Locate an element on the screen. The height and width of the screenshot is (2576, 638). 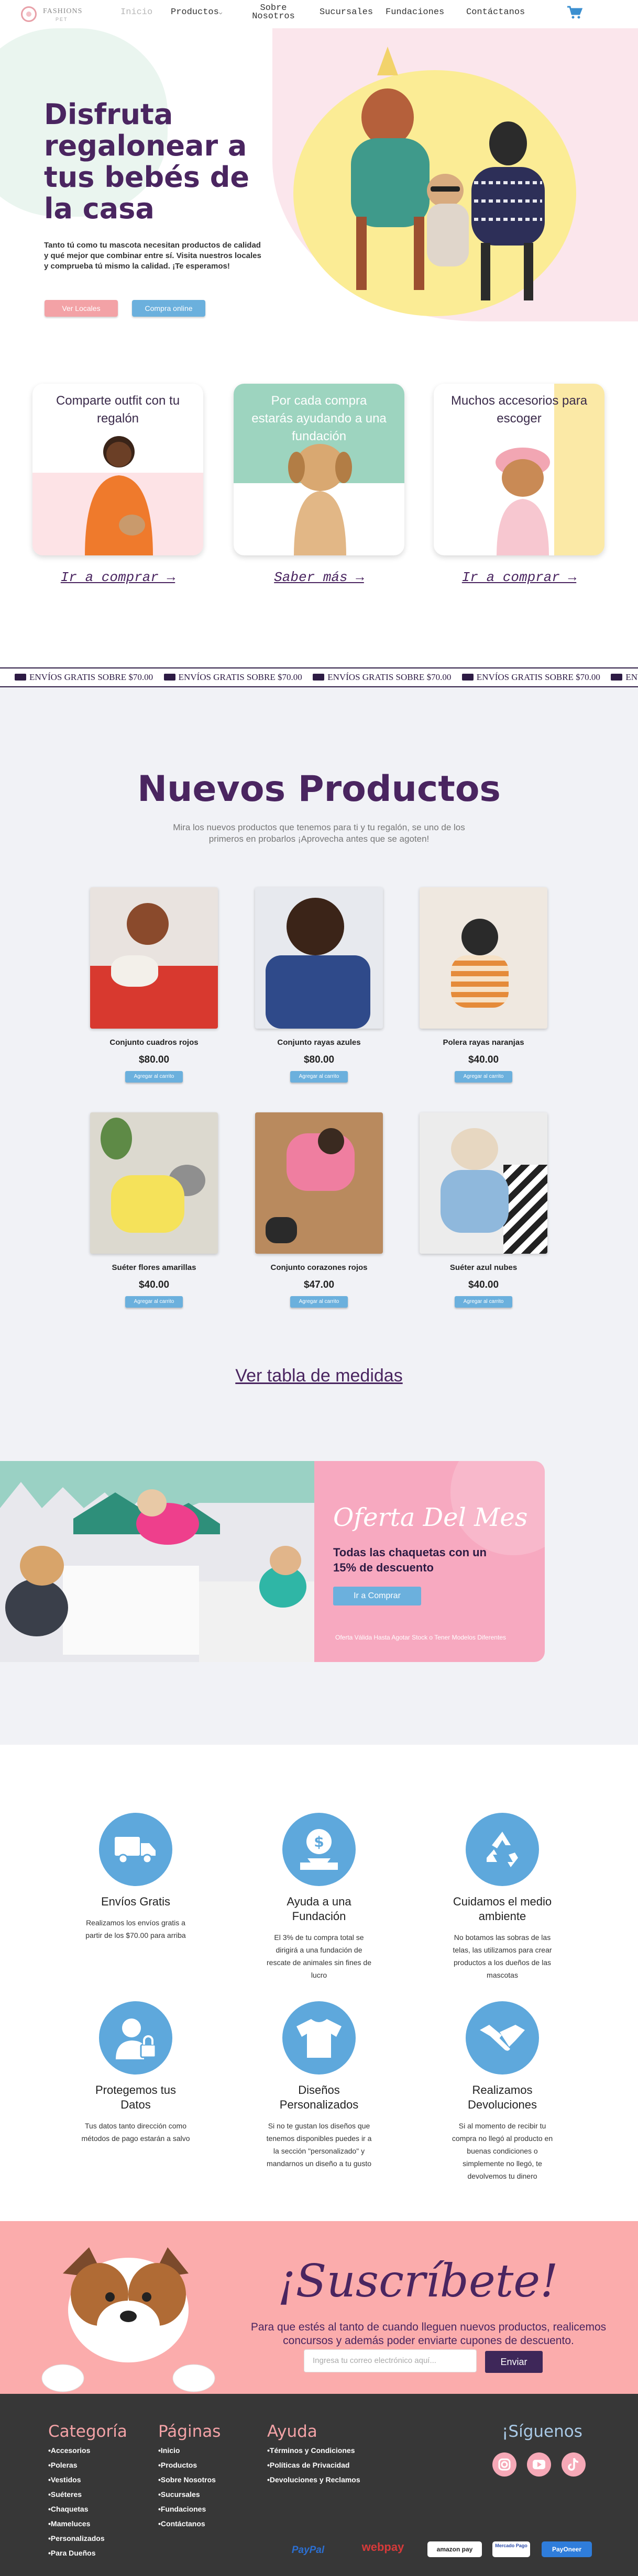
nav-sobre-nosotros: Sobre Nosotros is located at coordinates (273, 12).